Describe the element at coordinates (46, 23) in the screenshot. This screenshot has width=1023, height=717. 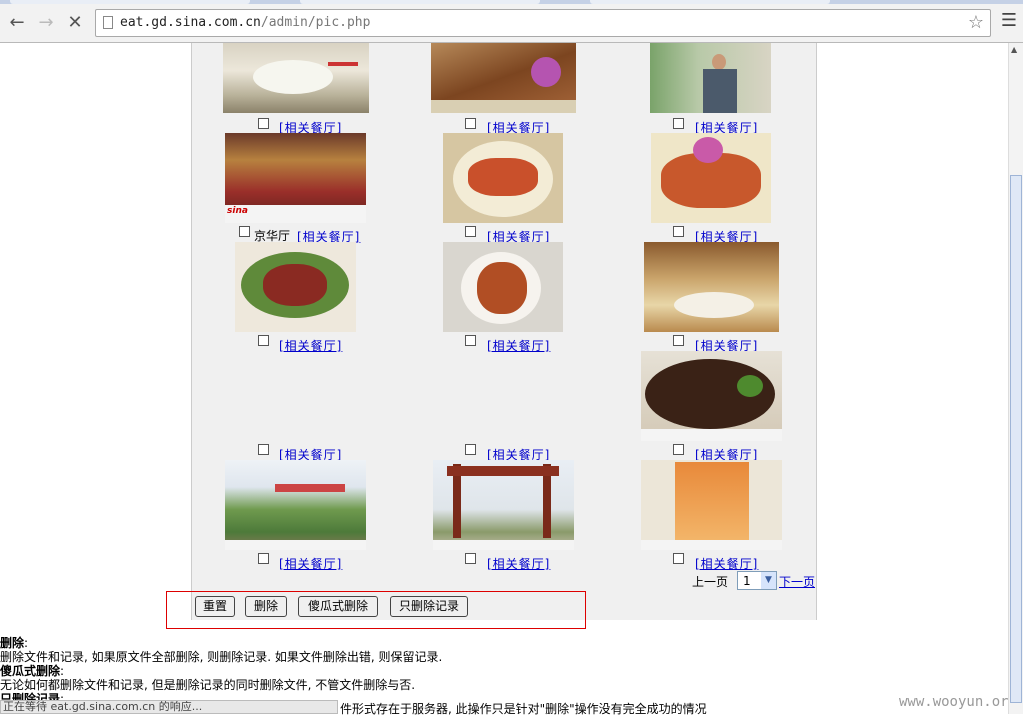
I see `forward-arrow-icon: →` at that location.